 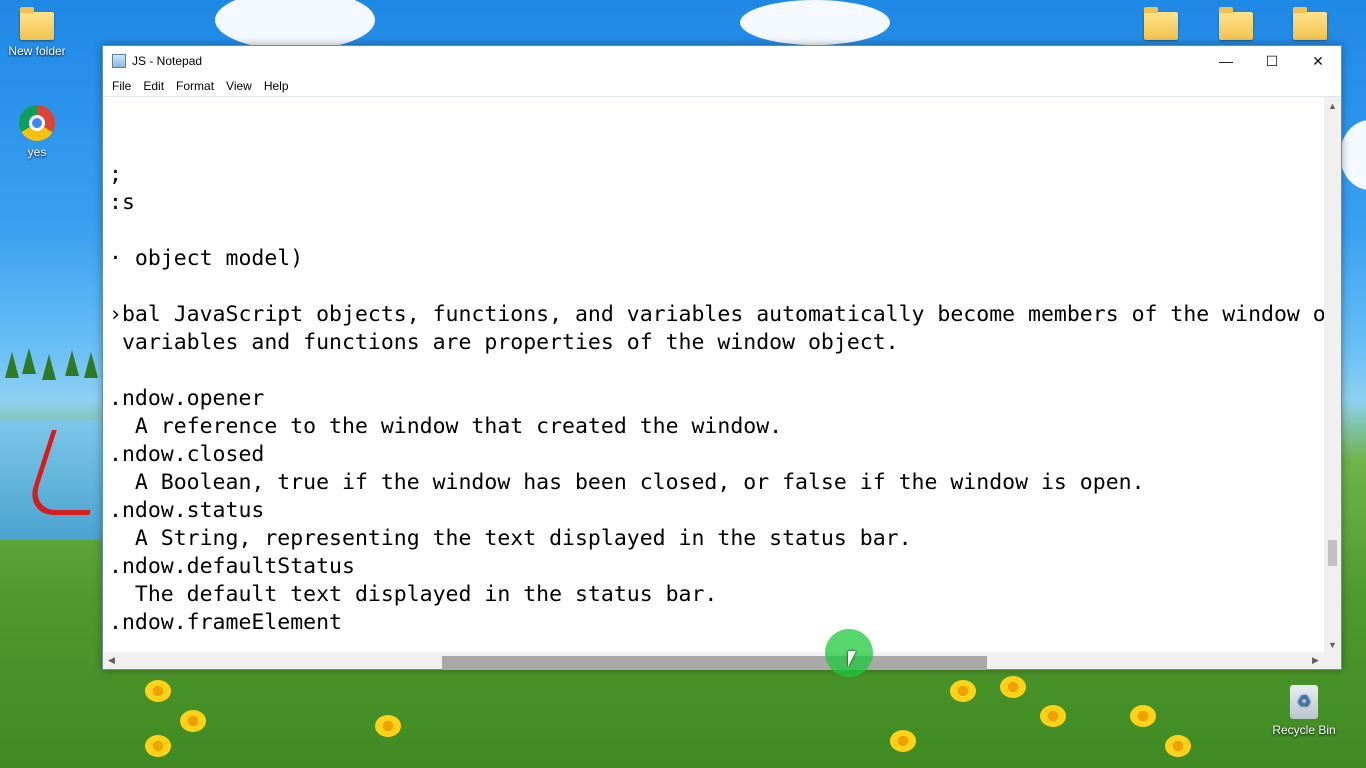 I want to click on window-title: JS - Notepad, so click(x=167, y=61).